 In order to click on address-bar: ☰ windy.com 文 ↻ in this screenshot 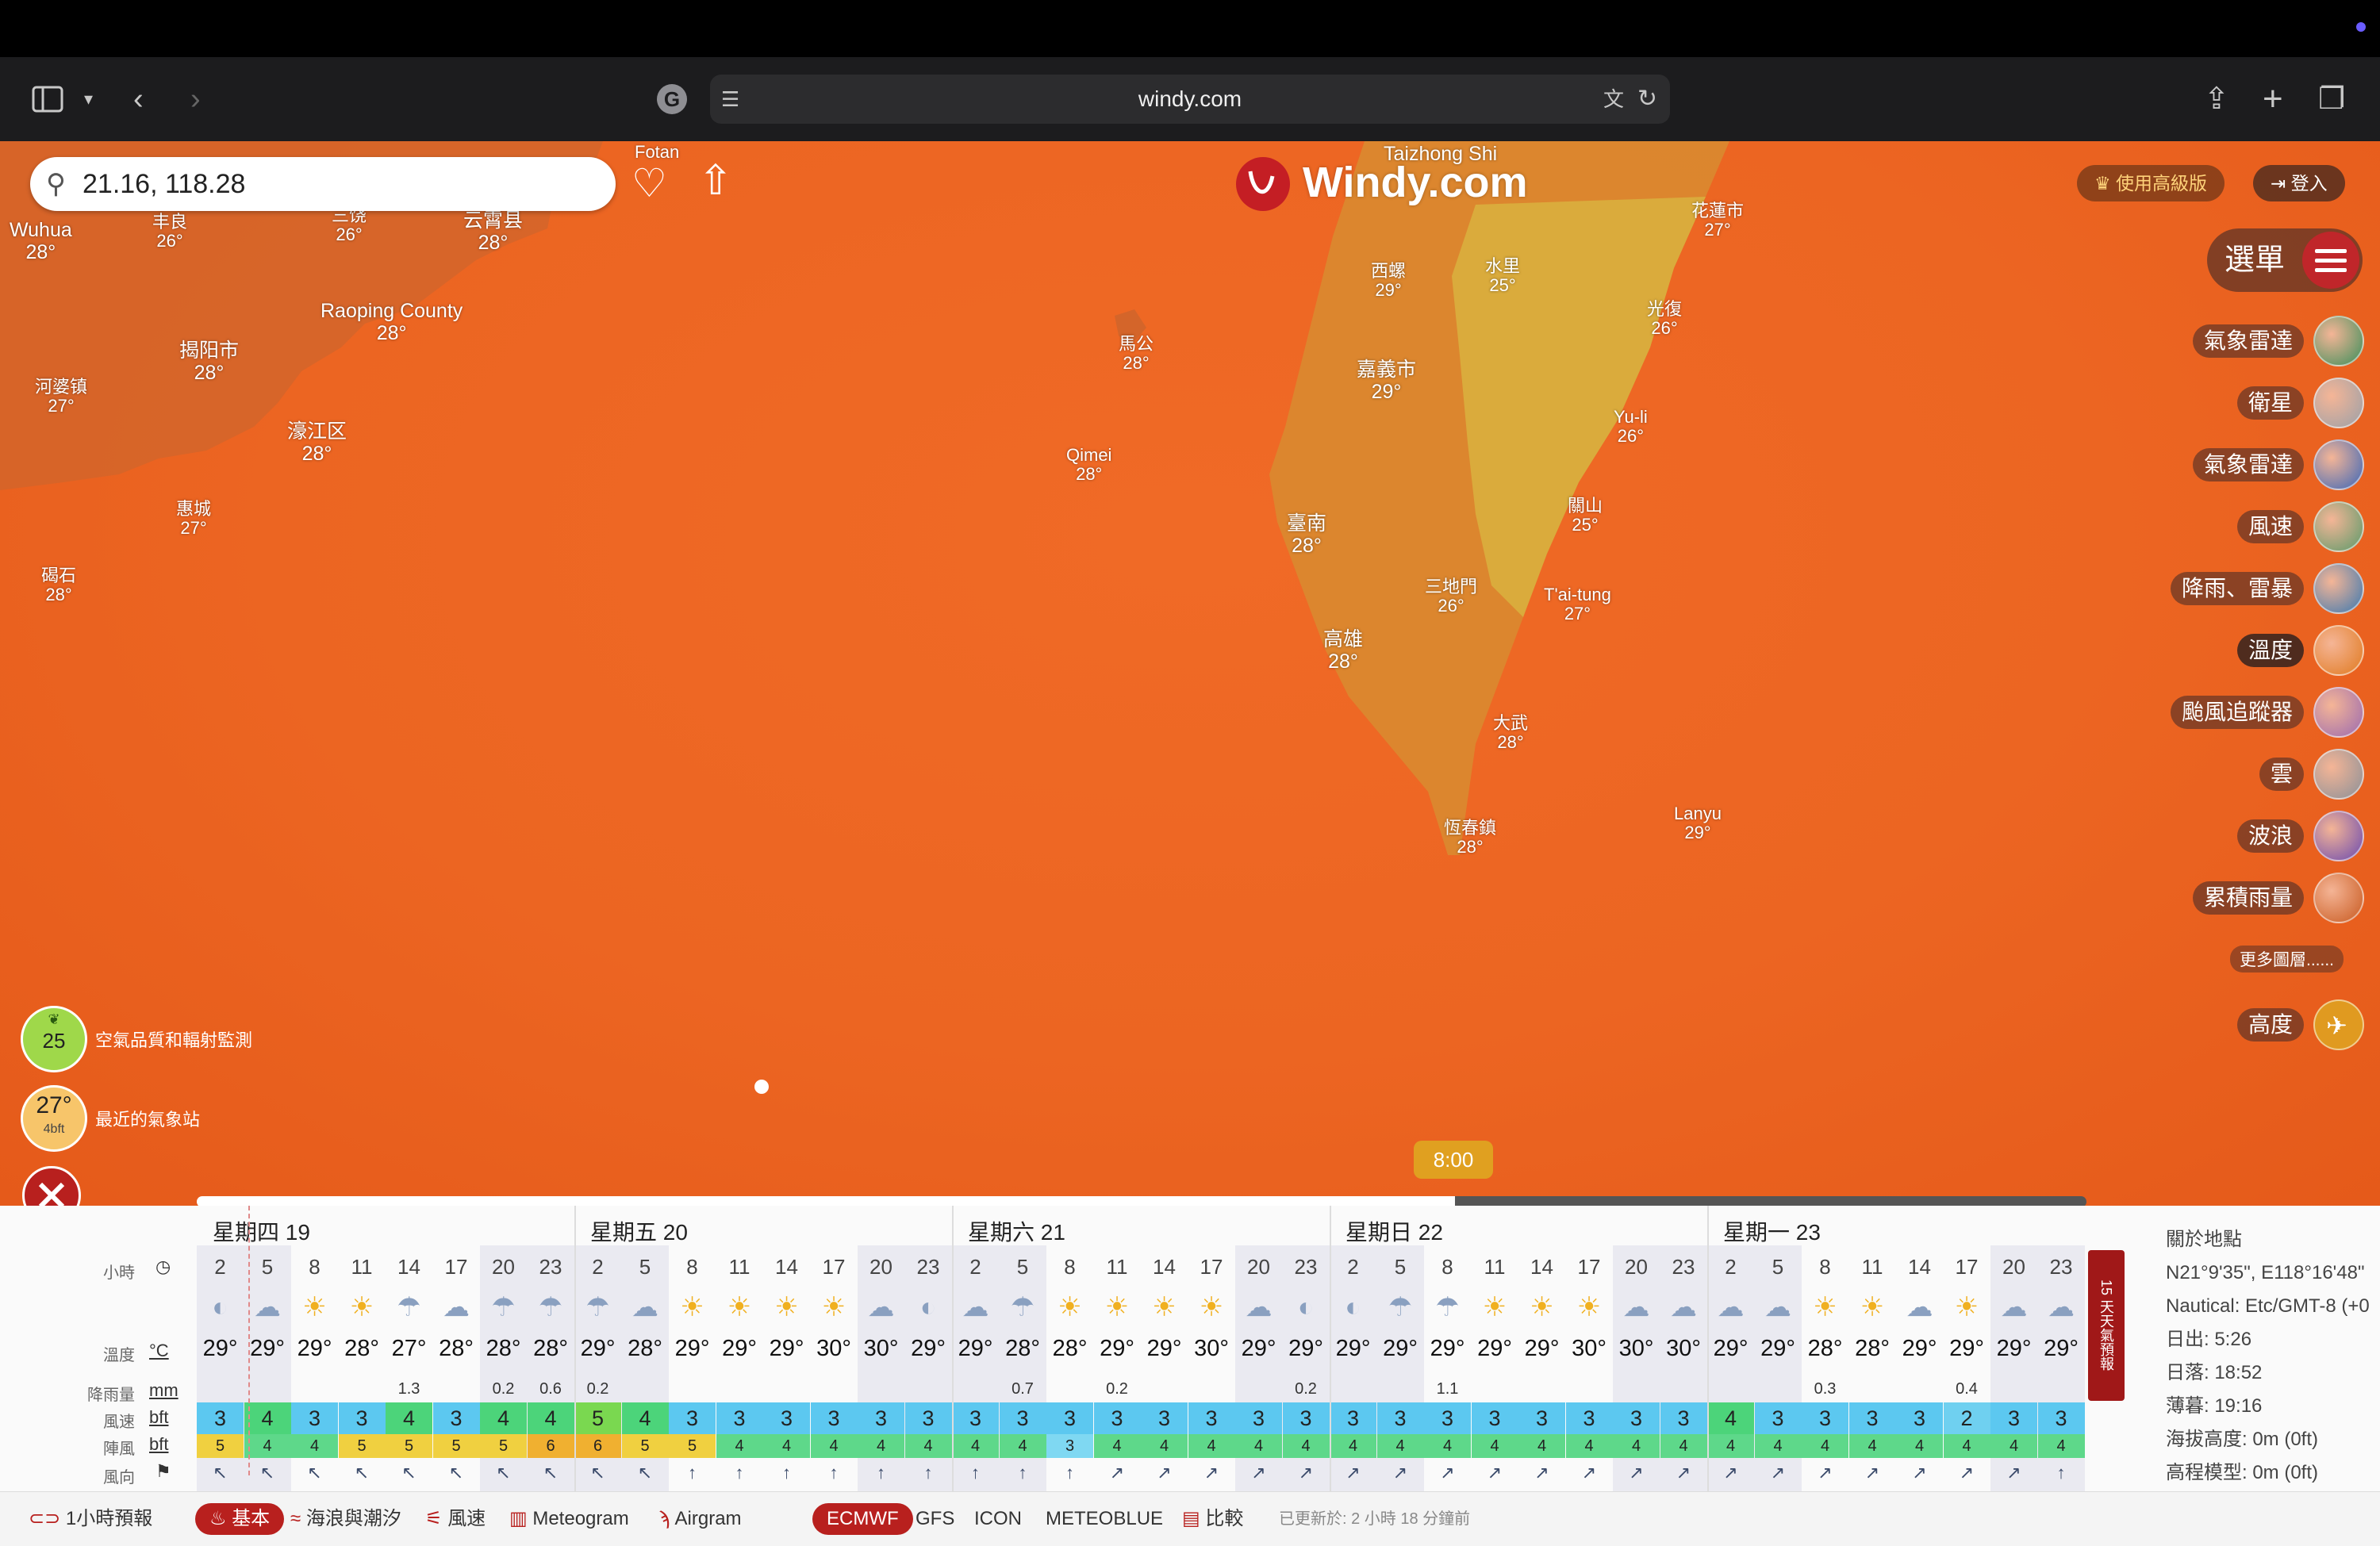, I will do `click(1190, 99)`.